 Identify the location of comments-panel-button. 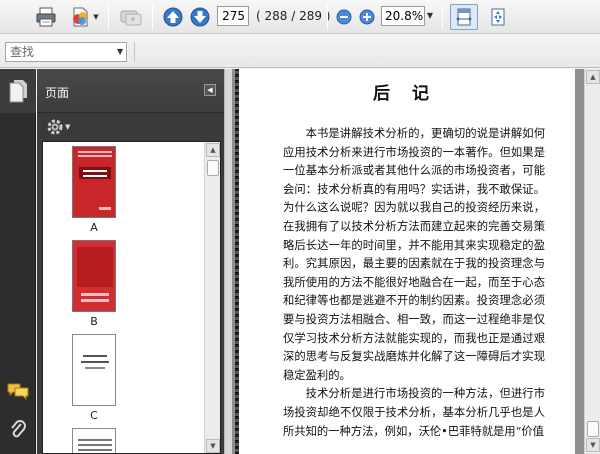
(18, 392).